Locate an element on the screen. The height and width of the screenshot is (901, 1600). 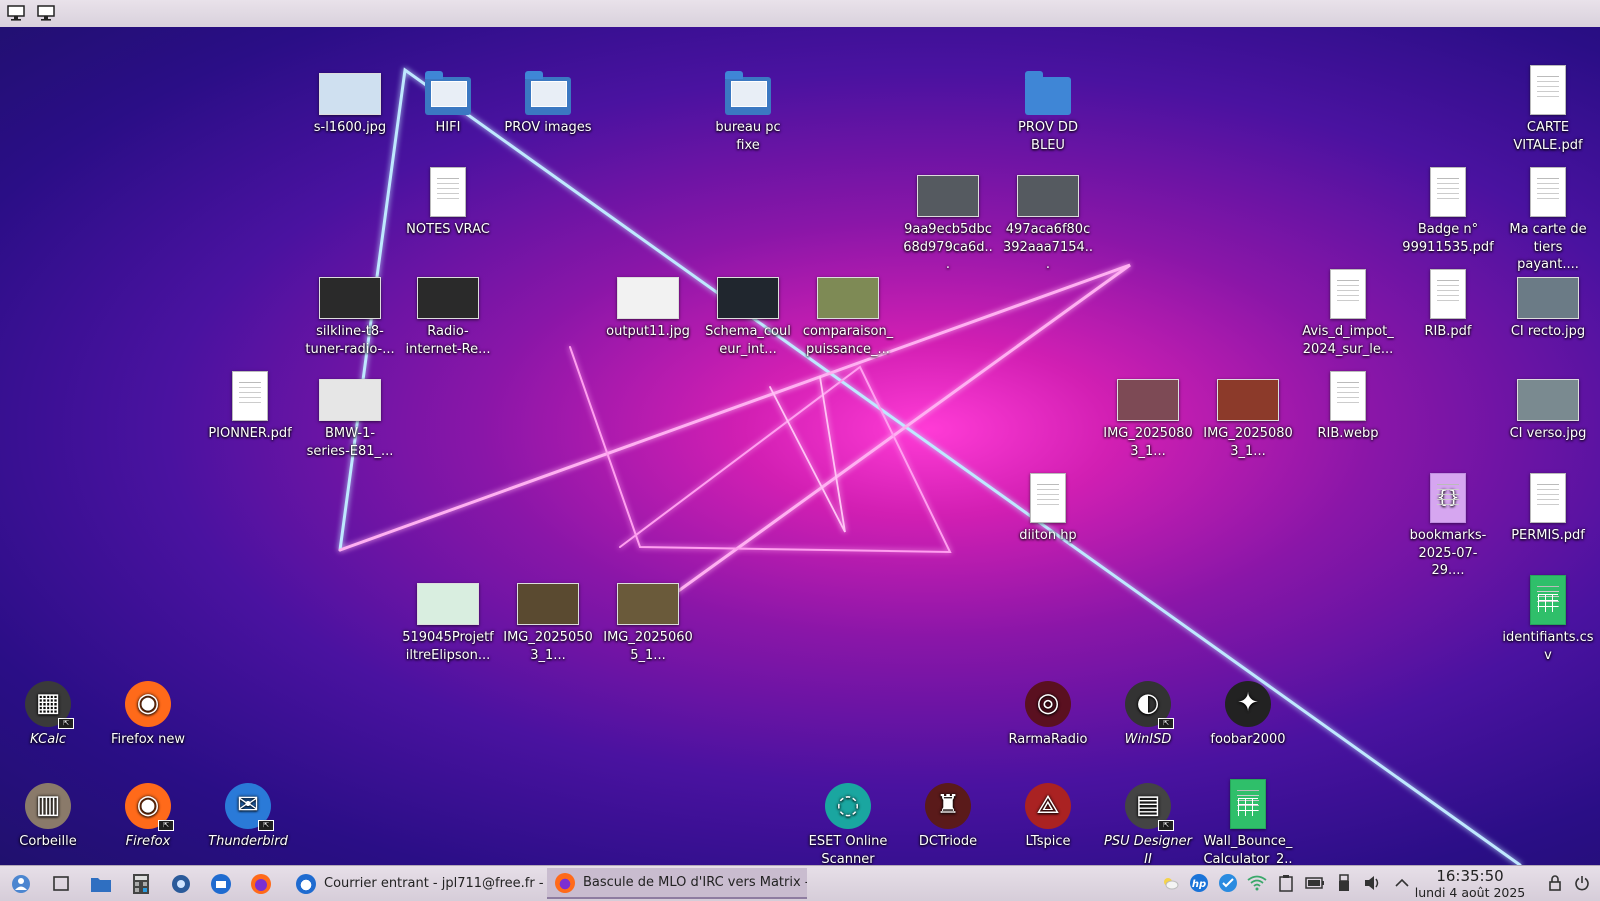
show-desktop-icon is located at coordinates (61, 883).